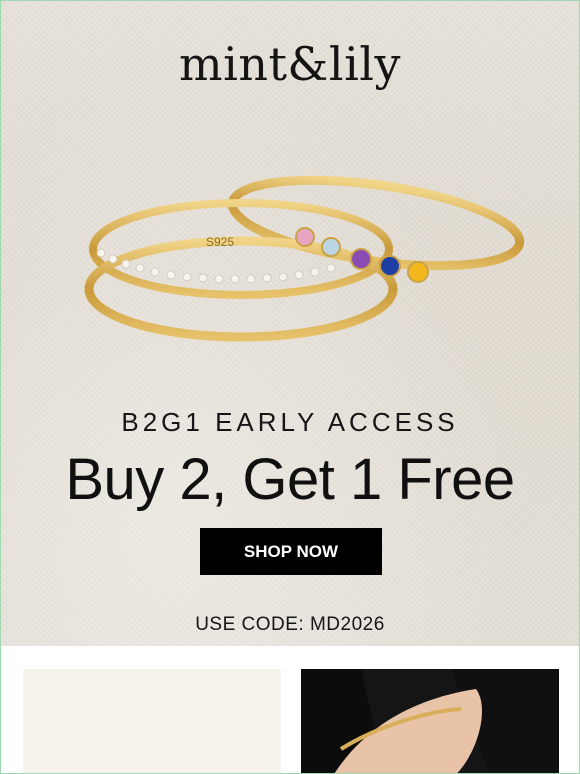  Describe the element at coordinates (220, 242) in the screenshot. I see `ring-stamp: S925` at that location.